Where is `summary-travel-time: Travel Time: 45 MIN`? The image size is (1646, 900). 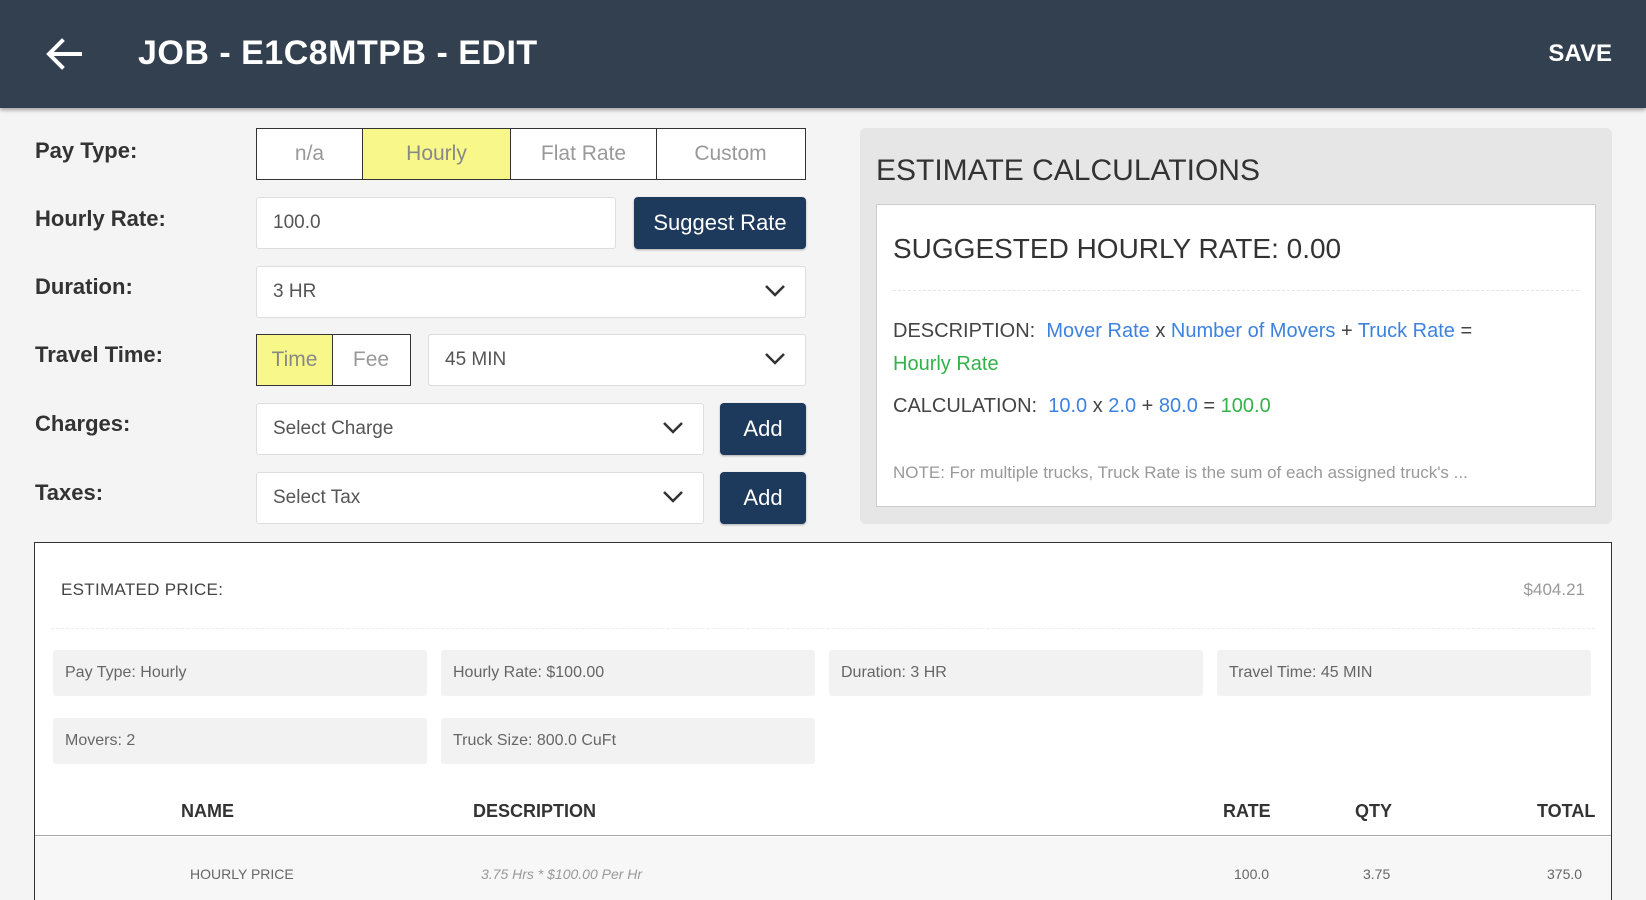
summary-travel-time: Travel Time: 45 MIN is located at coordinates (1404, 673).